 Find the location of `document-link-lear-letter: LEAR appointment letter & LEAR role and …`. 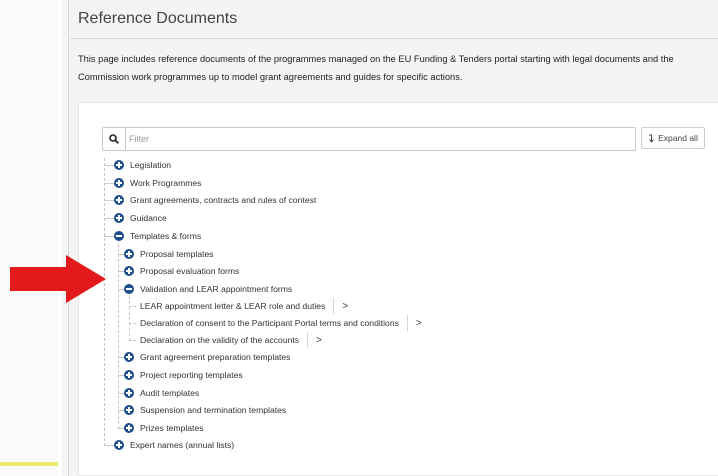

document-link-lear-letter: LEAR appointment letter & LEAR role and … is located at coordinates (244, 306).